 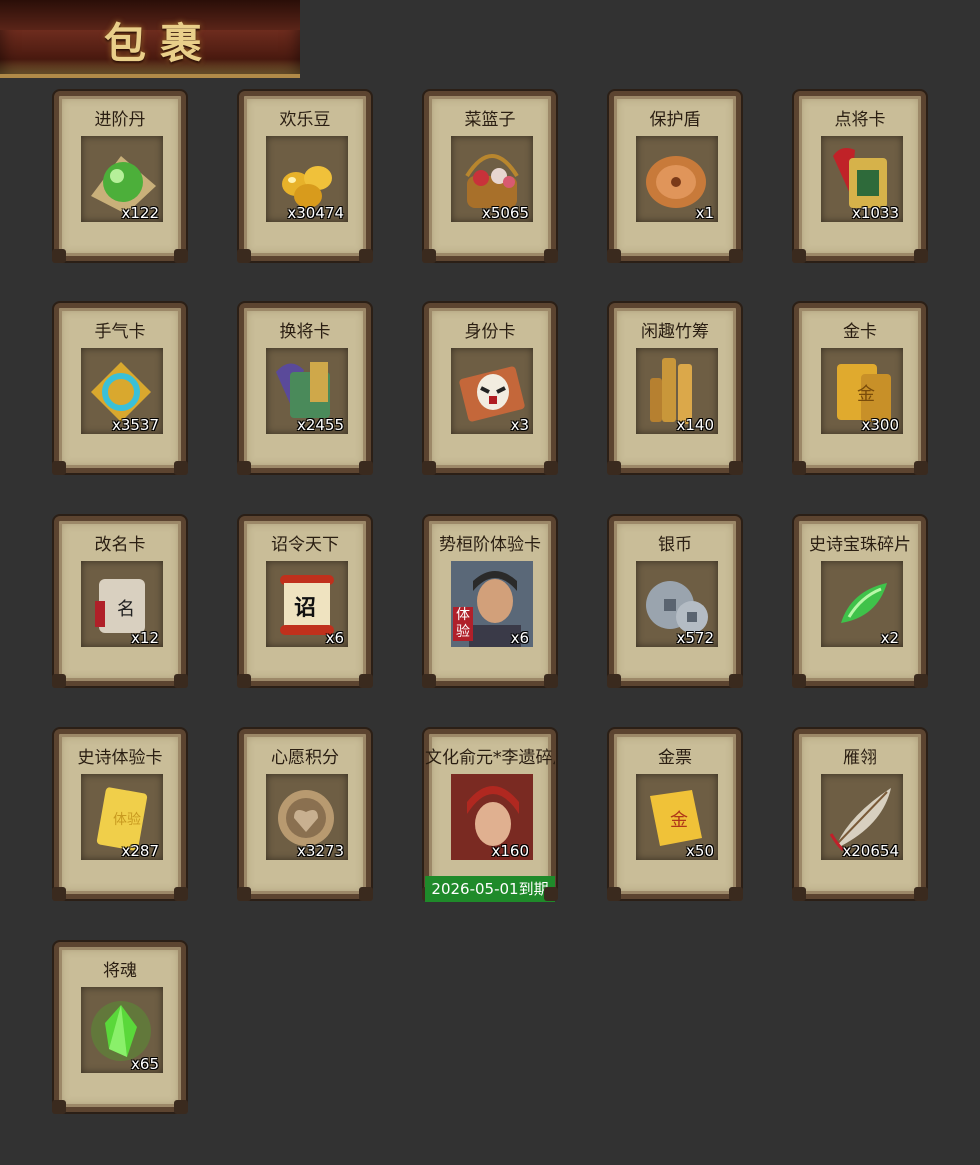 I want to click on item-icon-frame: x1033, so click(x=862, y=179).